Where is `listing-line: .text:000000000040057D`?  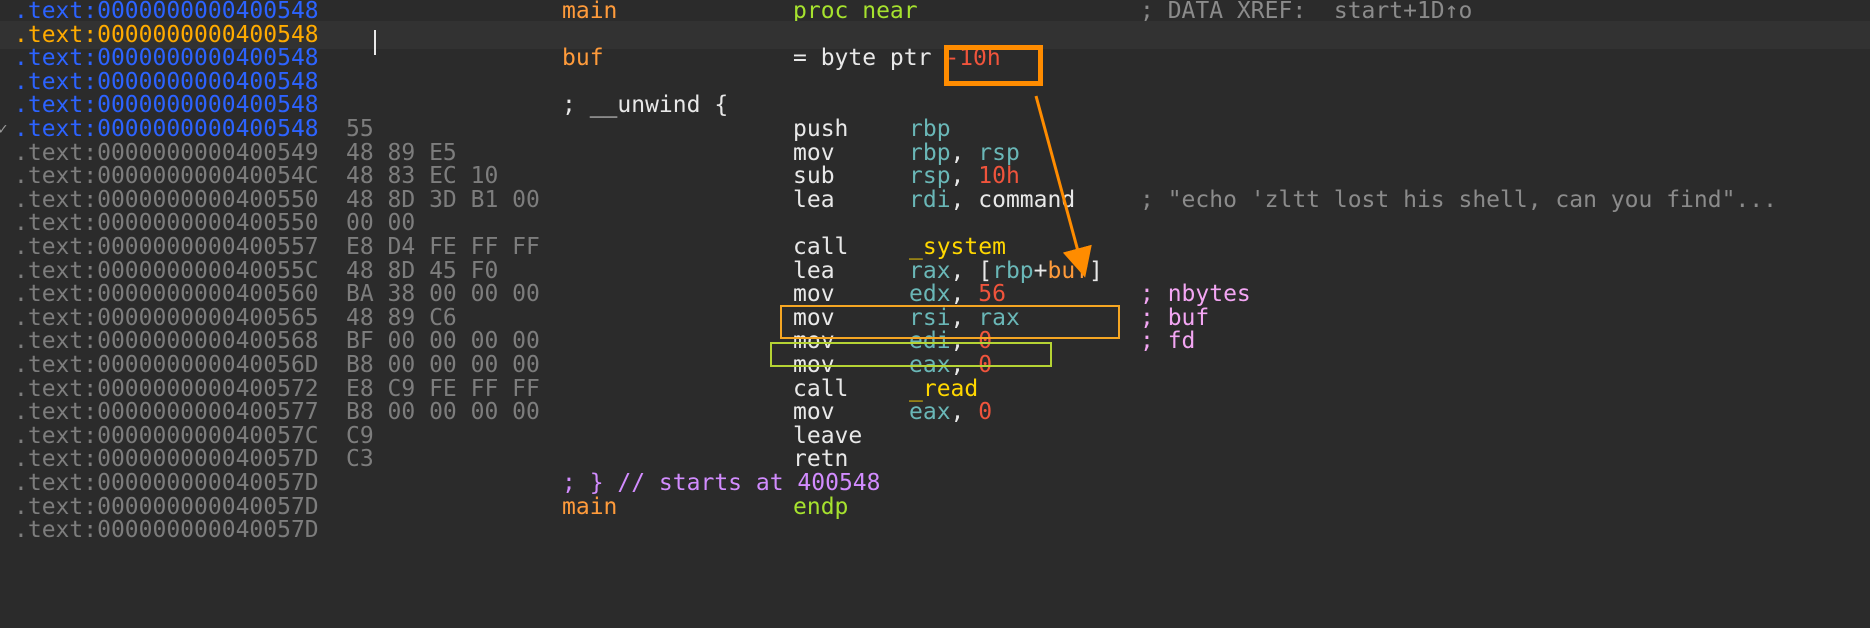
listing-line: .text:000000000040057D is located at coordinates (935, 530).